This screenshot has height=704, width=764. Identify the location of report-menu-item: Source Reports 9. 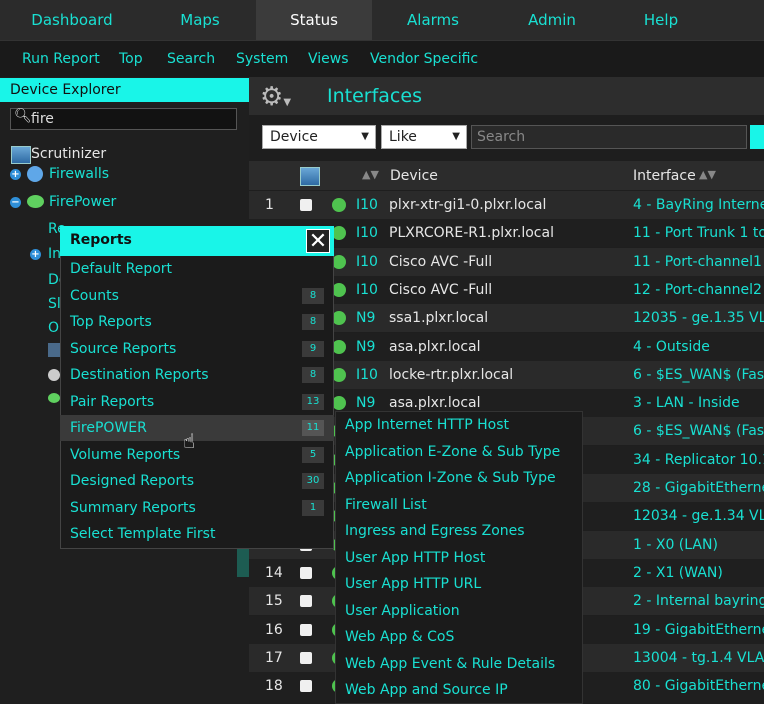
(197, 349).